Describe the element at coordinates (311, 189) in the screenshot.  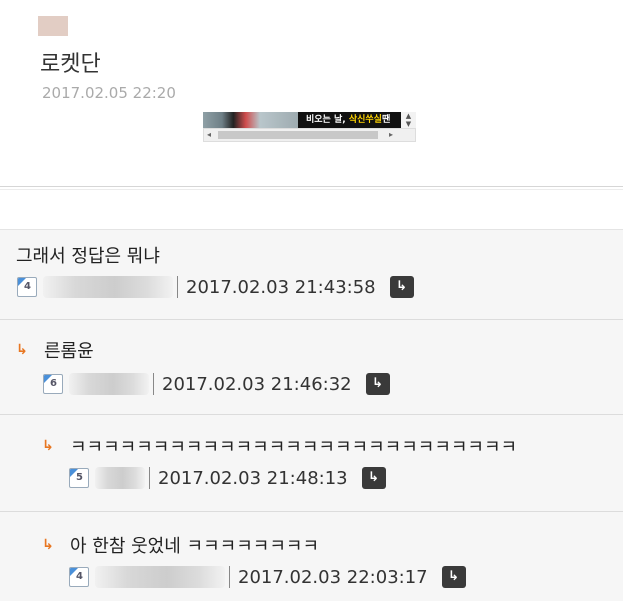
I see `section-divider-shadow` at that location.